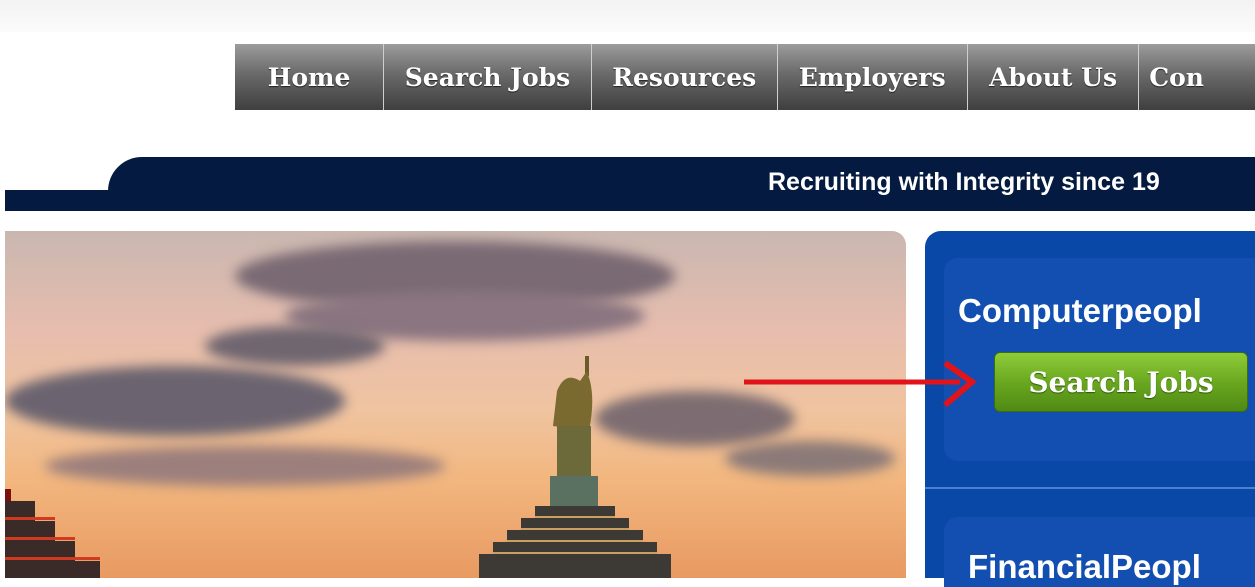 Image resolution: width=1255 pixels, height=587 pixels. What do you see at coordinates (860, 384) in the screenshot?
I see `red-arrow-icon` at bounding box center [860, 384].